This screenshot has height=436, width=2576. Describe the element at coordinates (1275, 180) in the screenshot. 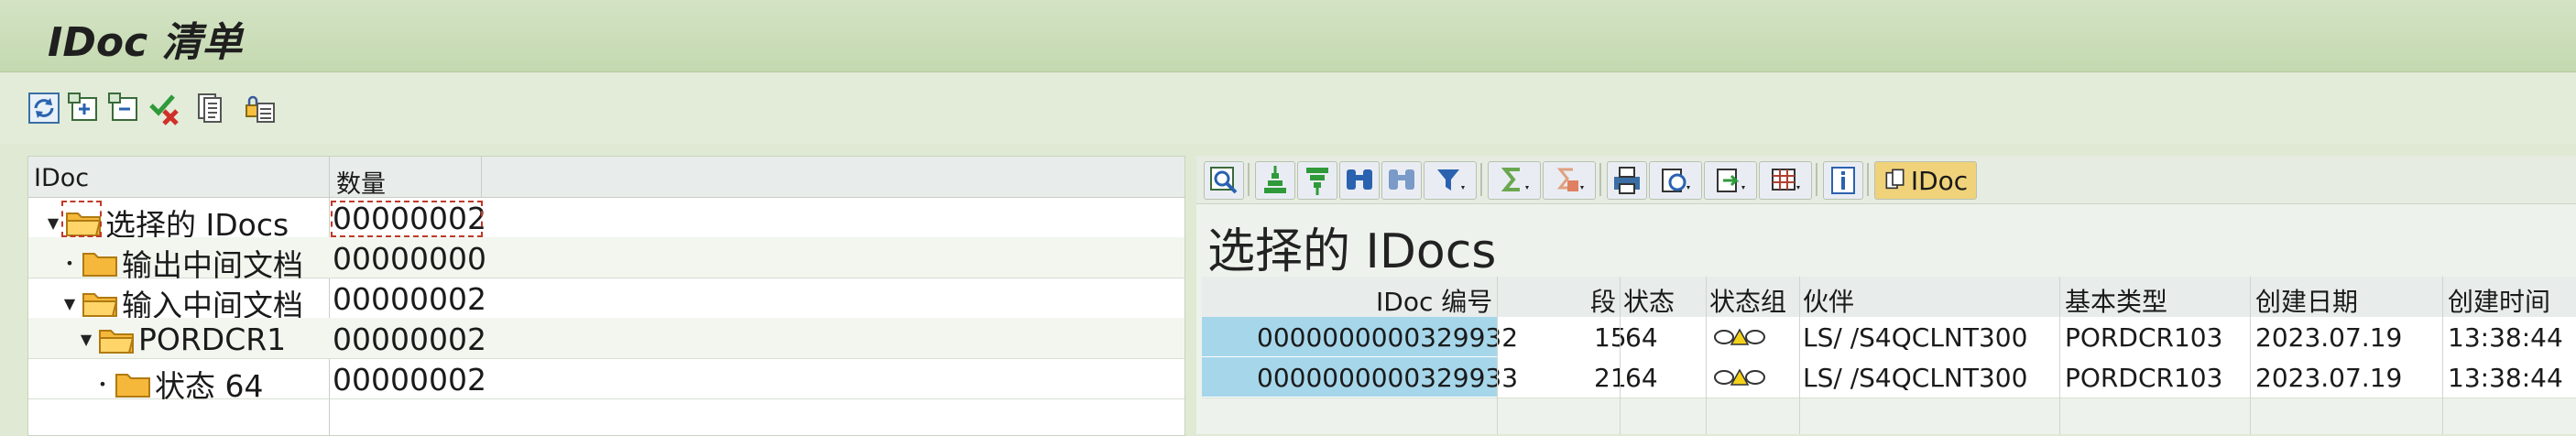

I see `sort-ascending-icon` at that location.